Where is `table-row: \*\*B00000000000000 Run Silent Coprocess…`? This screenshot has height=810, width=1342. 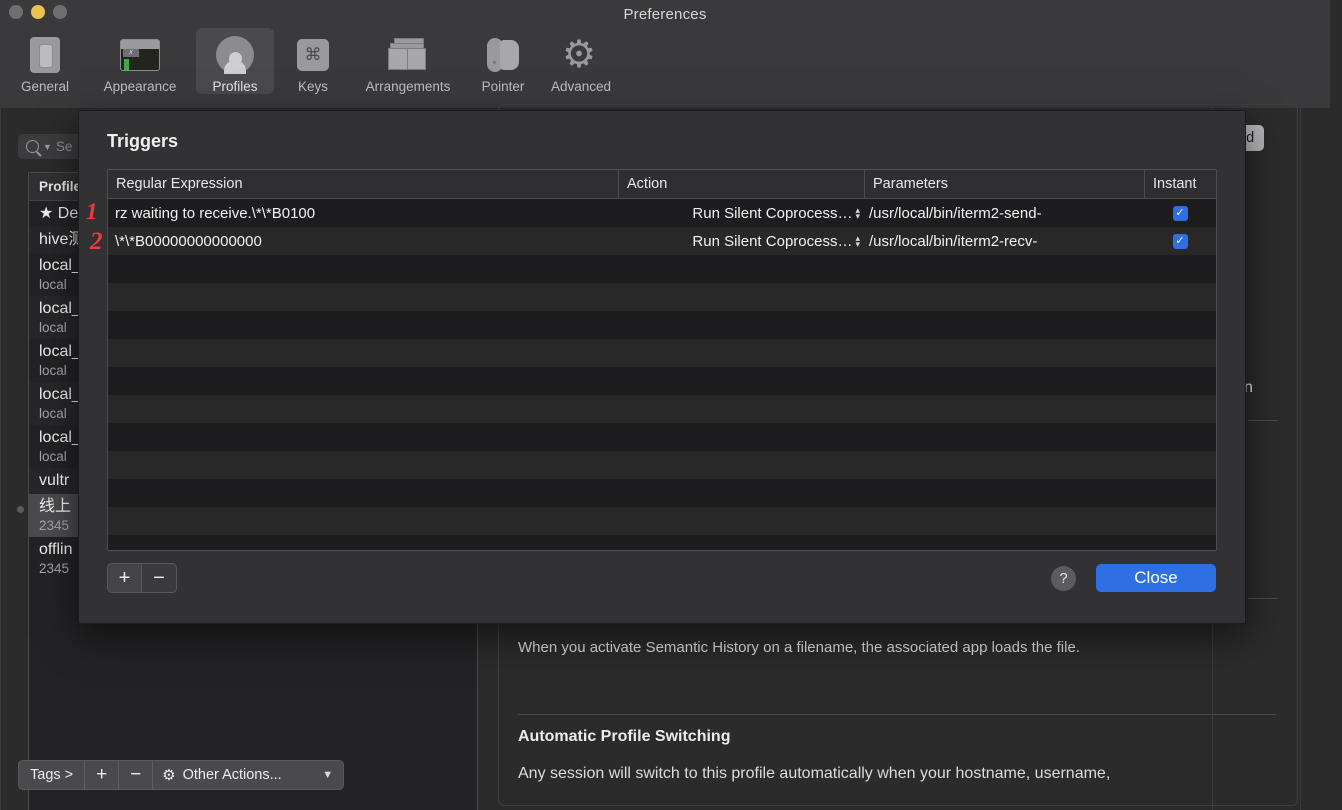 table-row: \*\*B00000000000000 Run Silent Coprocess… is located at coordinates (662, 241).